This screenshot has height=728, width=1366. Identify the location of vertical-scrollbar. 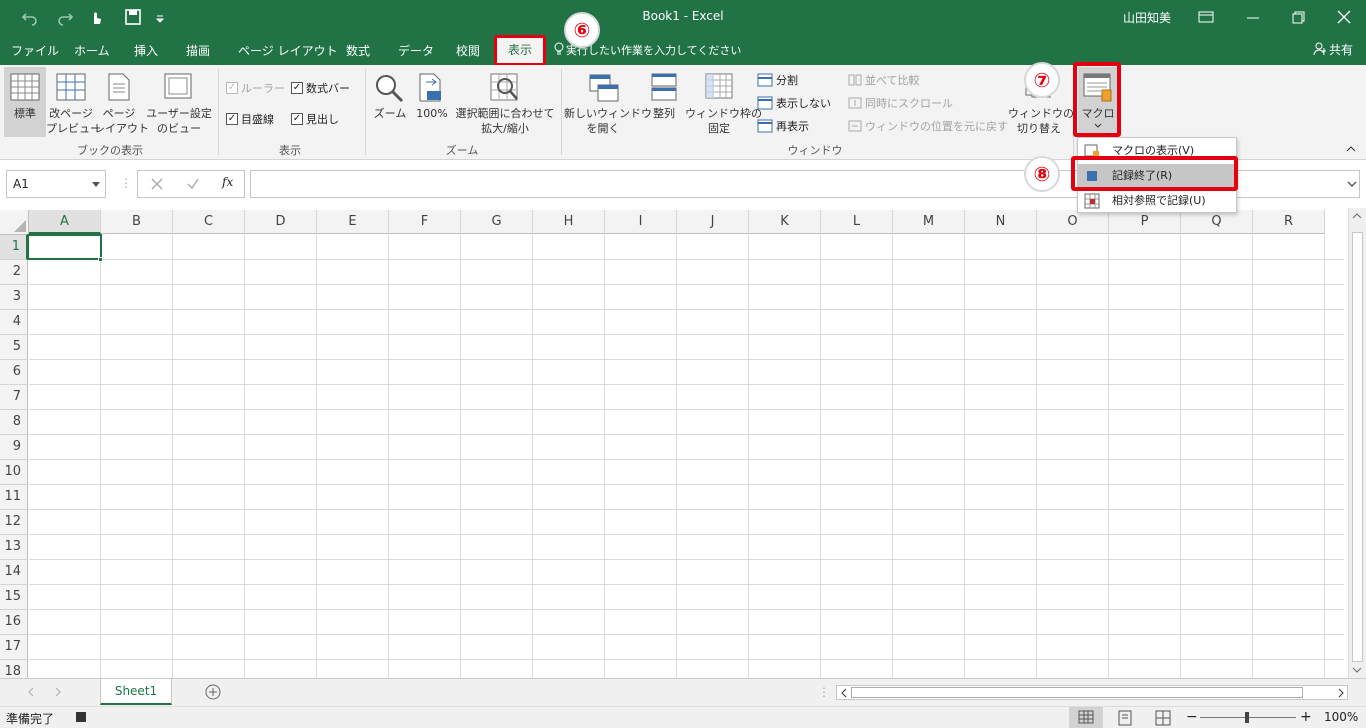
(1357, 443).